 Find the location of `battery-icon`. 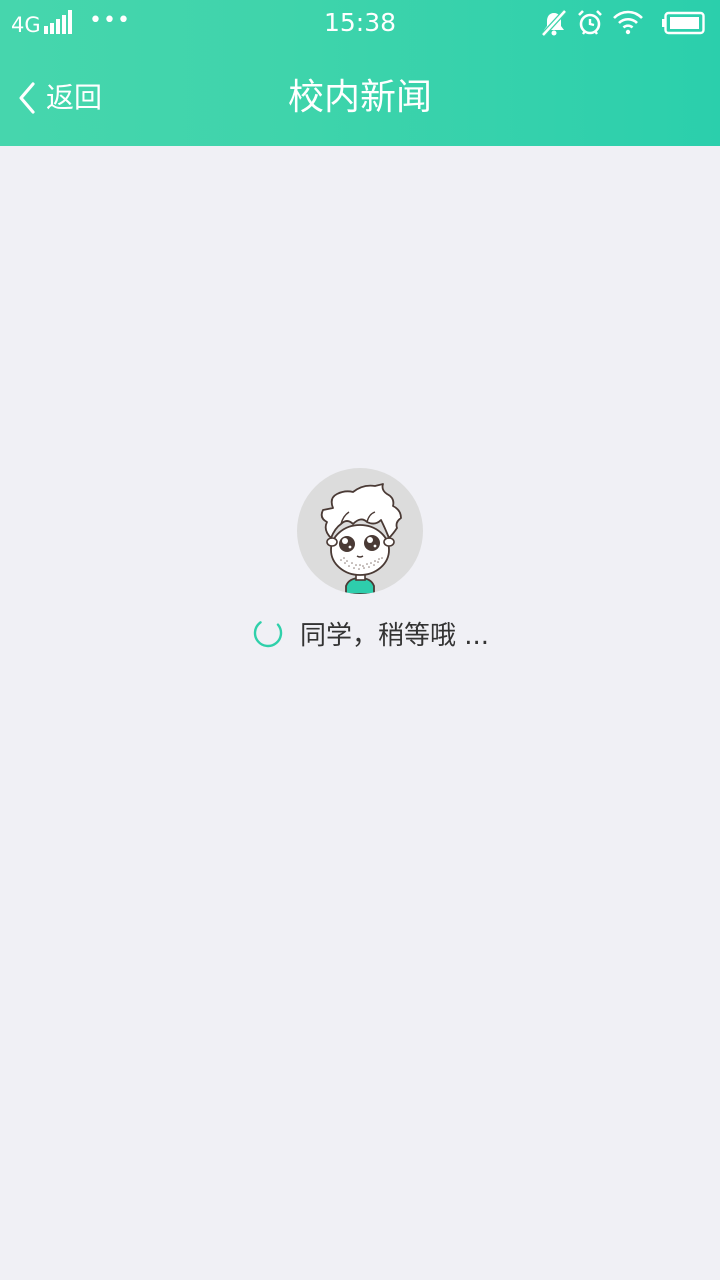

battery-icon is located at coordinates (683, 23).